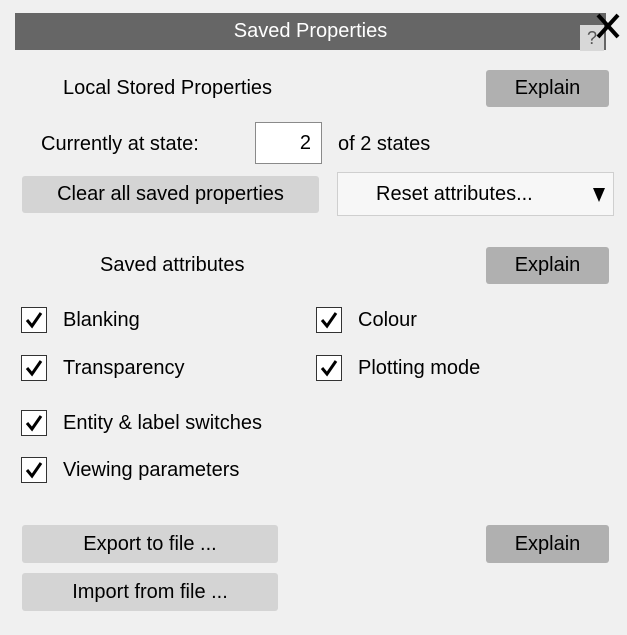 Image resolution: width=627 pixels, height=635 pixels. I want to click on local-explain-button: Explain, so click(547, 88).